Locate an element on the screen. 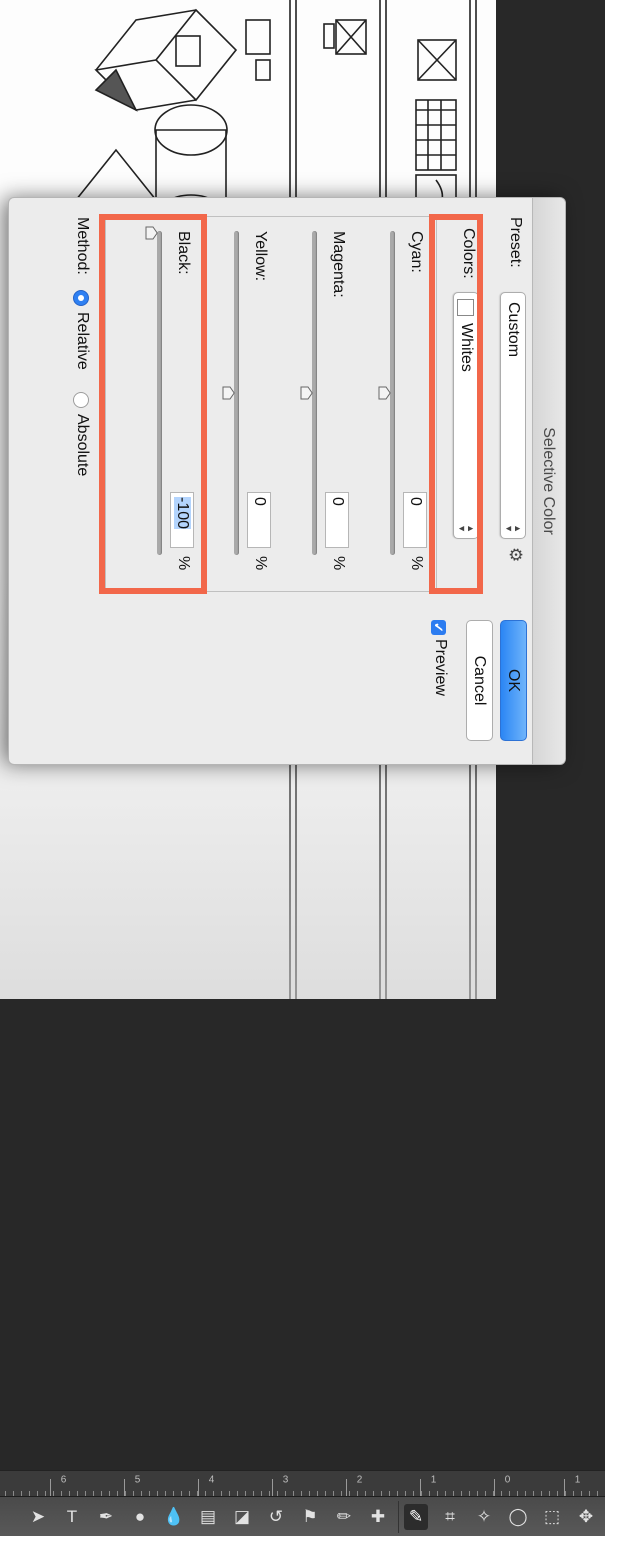 This screenshot has height=1552, width=617. crop-icon: ⌗ is located at coordinates (450, 1517).